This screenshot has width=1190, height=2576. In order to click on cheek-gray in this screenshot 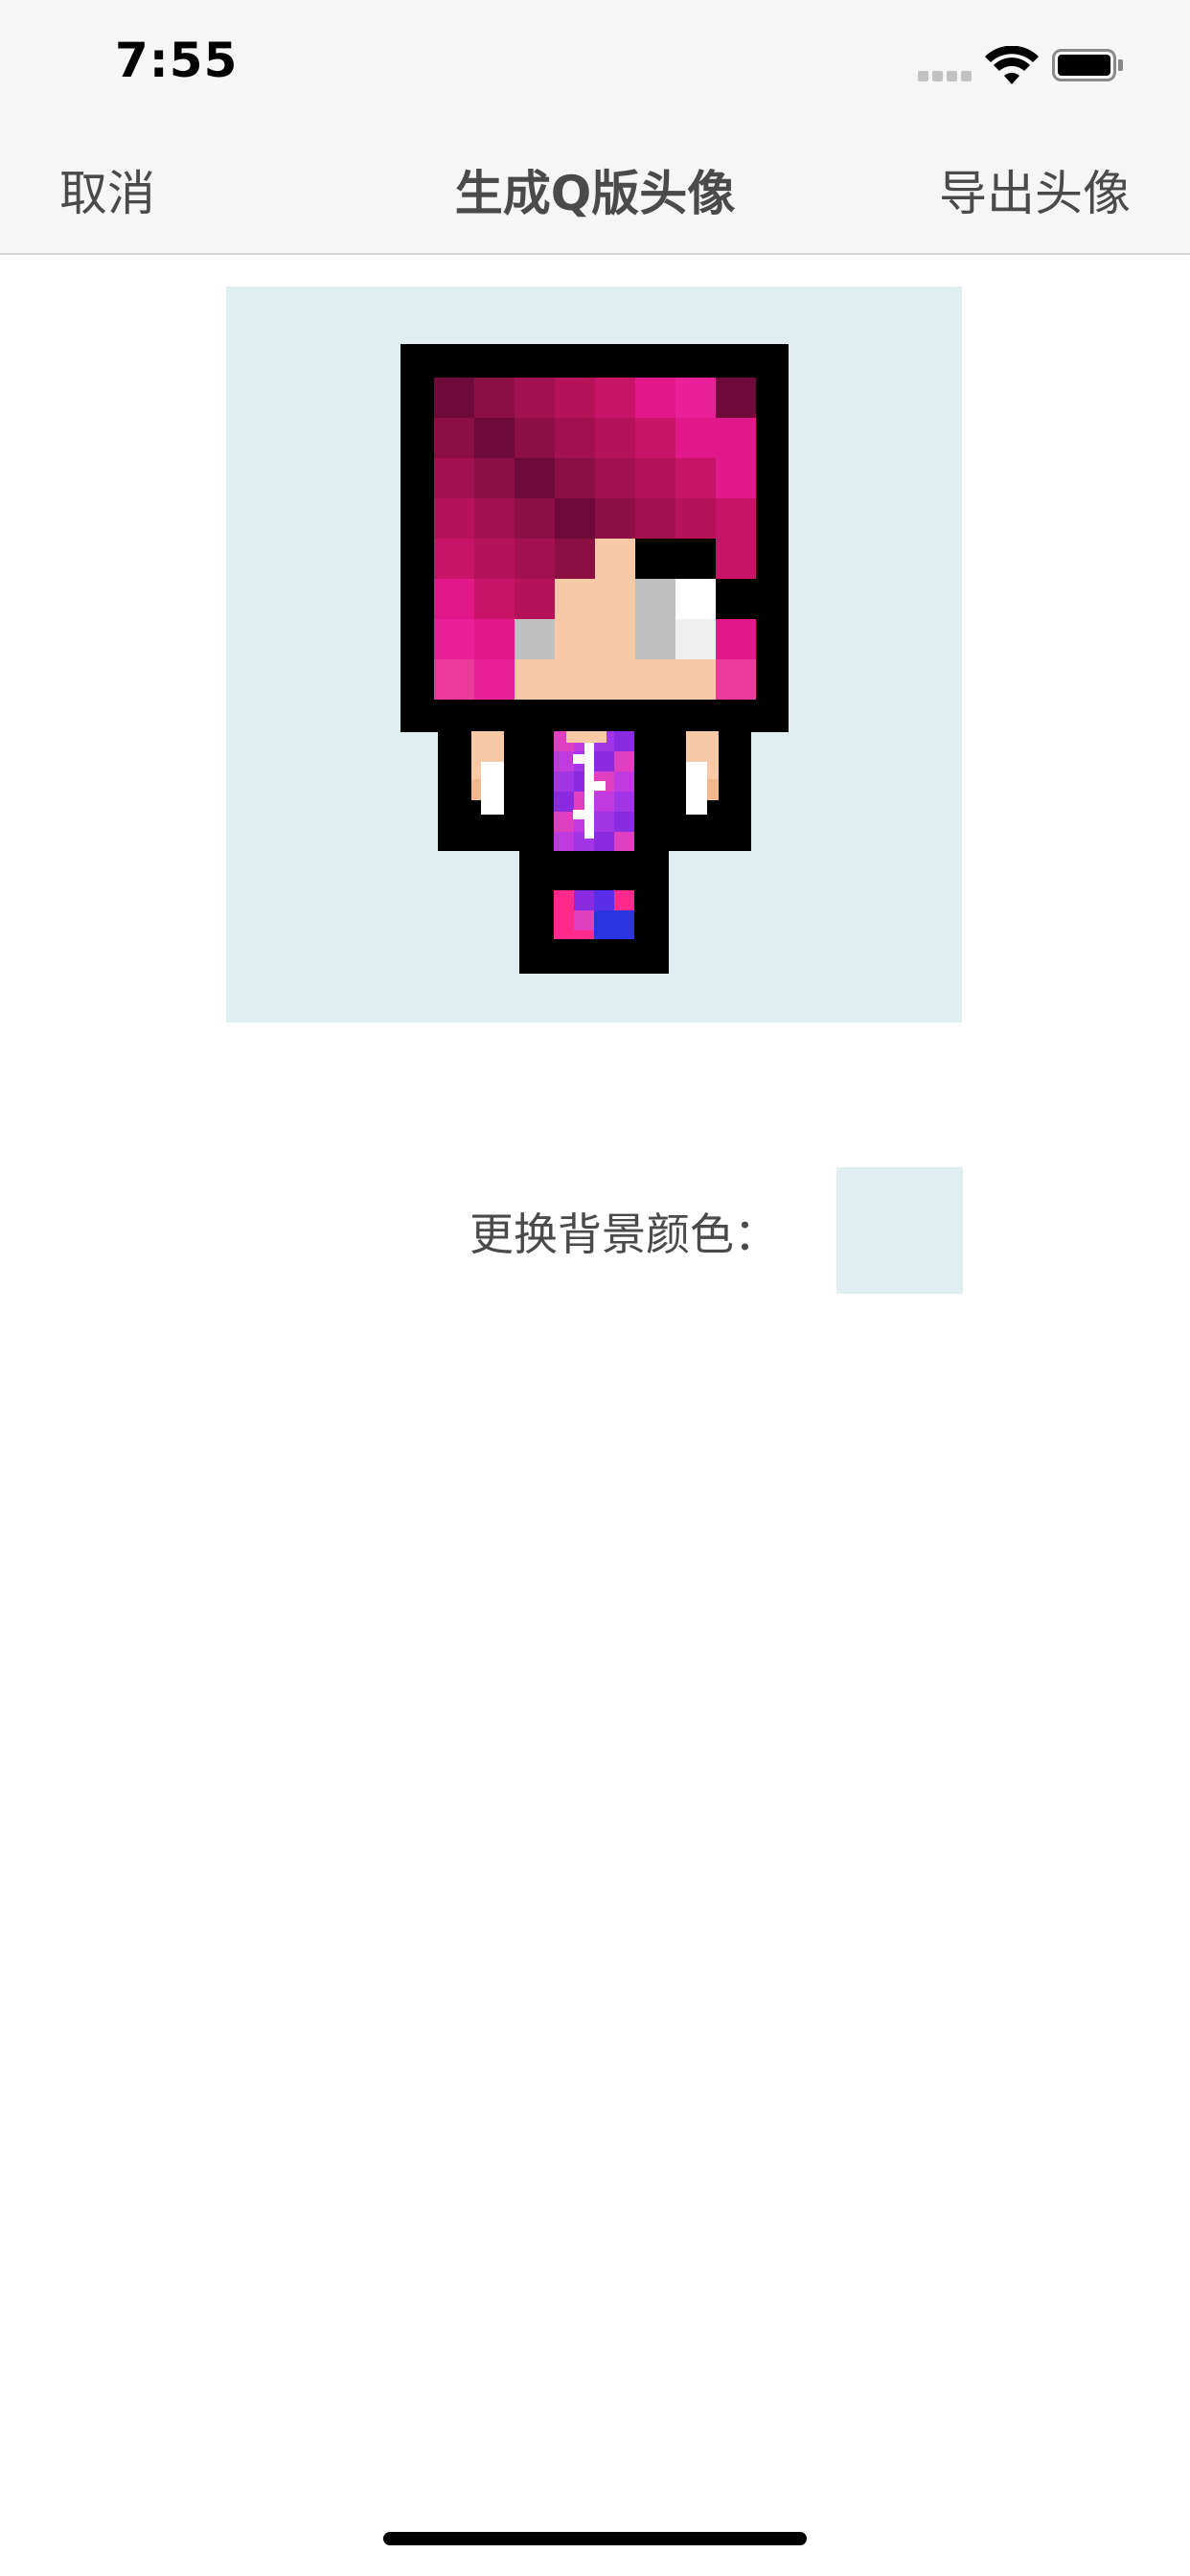, I will do `click(535, 639)`.